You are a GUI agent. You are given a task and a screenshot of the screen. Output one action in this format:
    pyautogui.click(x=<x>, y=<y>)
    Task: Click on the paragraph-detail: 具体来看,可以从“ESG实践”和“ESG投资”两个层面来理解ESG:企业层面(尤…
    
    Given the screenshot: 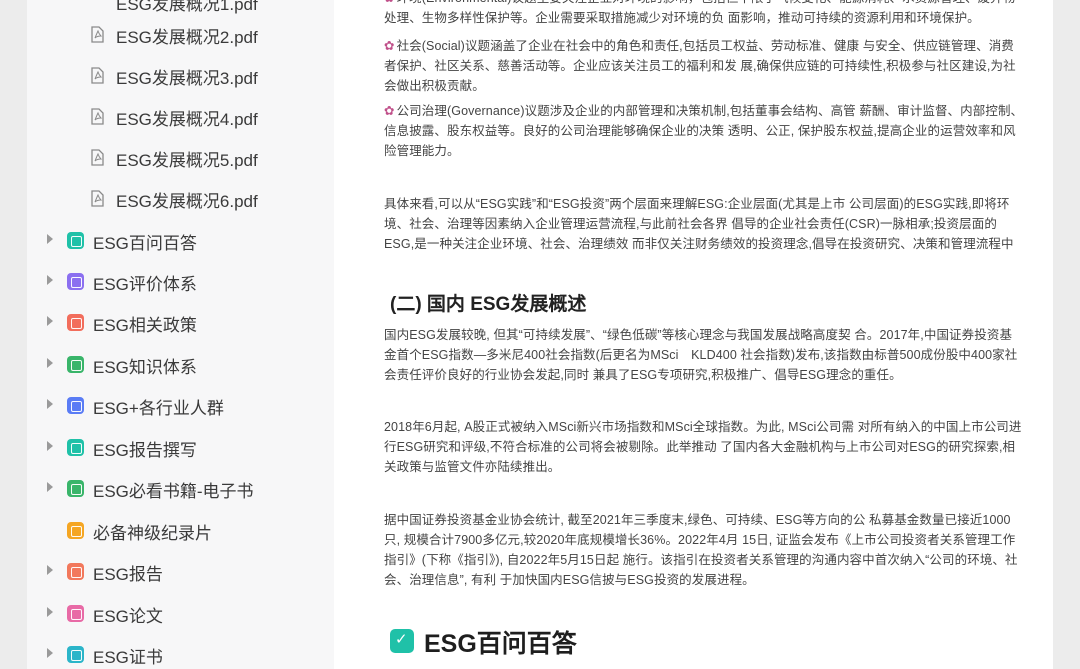 What is the action you would take?
    pyautogui.click(x=699, y=224)
    